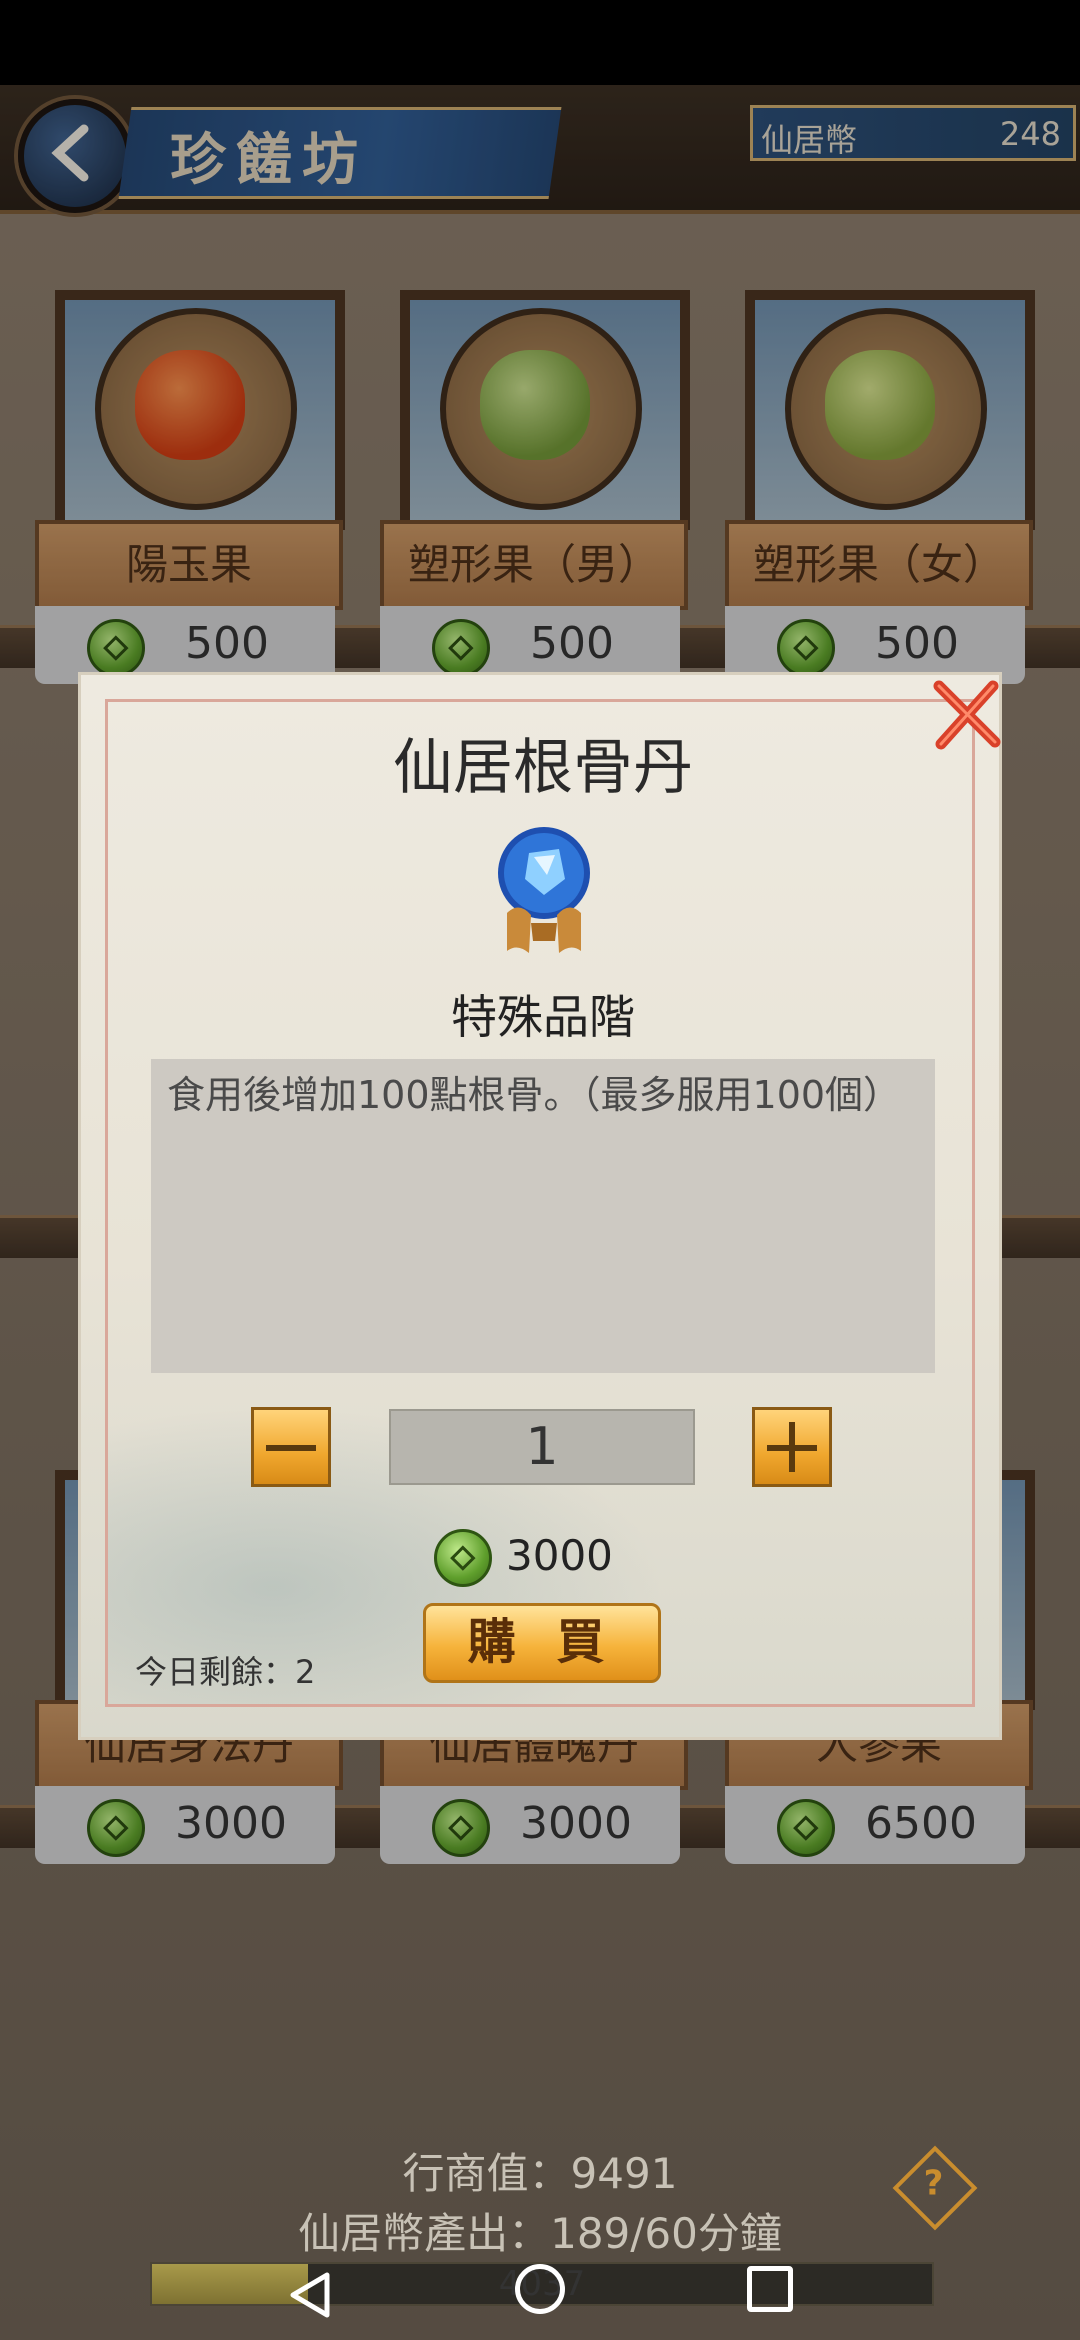 The image size is (1080, 2340). I want to click on nav-back-icon, so click(310, 2295).